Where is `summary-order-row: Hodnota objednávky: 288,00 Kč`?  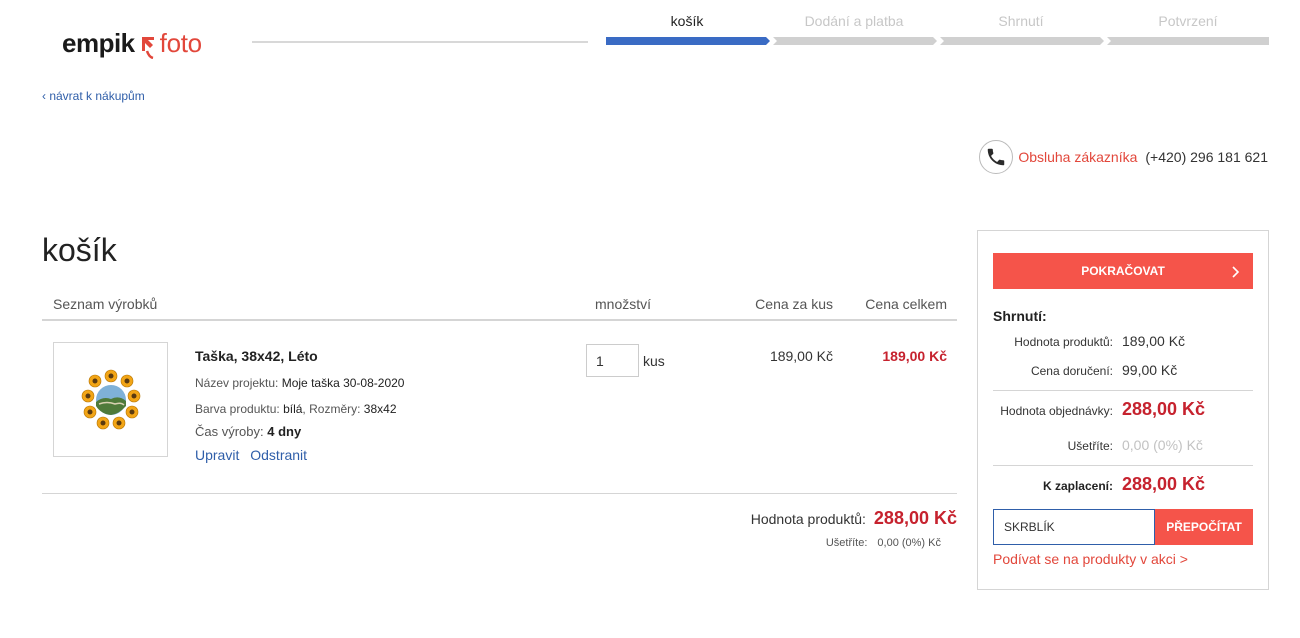 summary-order-row: Hodnota objednávky: 288,00 Kč is located at coordinates (1123, 409).